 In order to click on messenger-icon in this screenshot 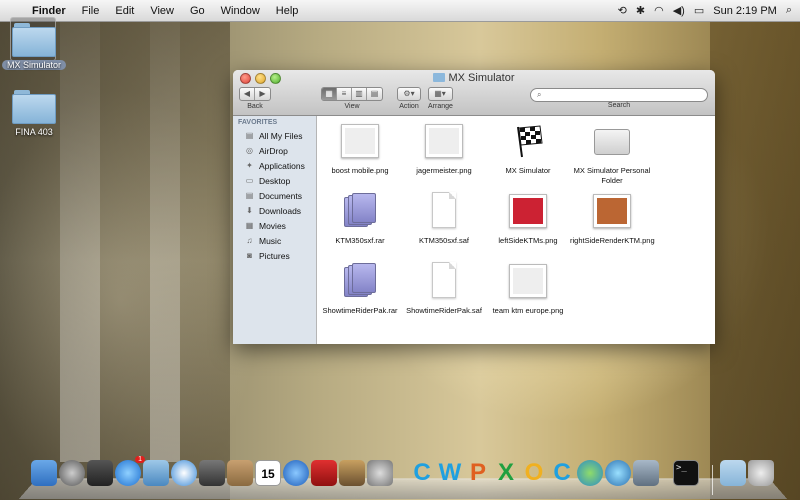, I will do `click(590, 473)`.